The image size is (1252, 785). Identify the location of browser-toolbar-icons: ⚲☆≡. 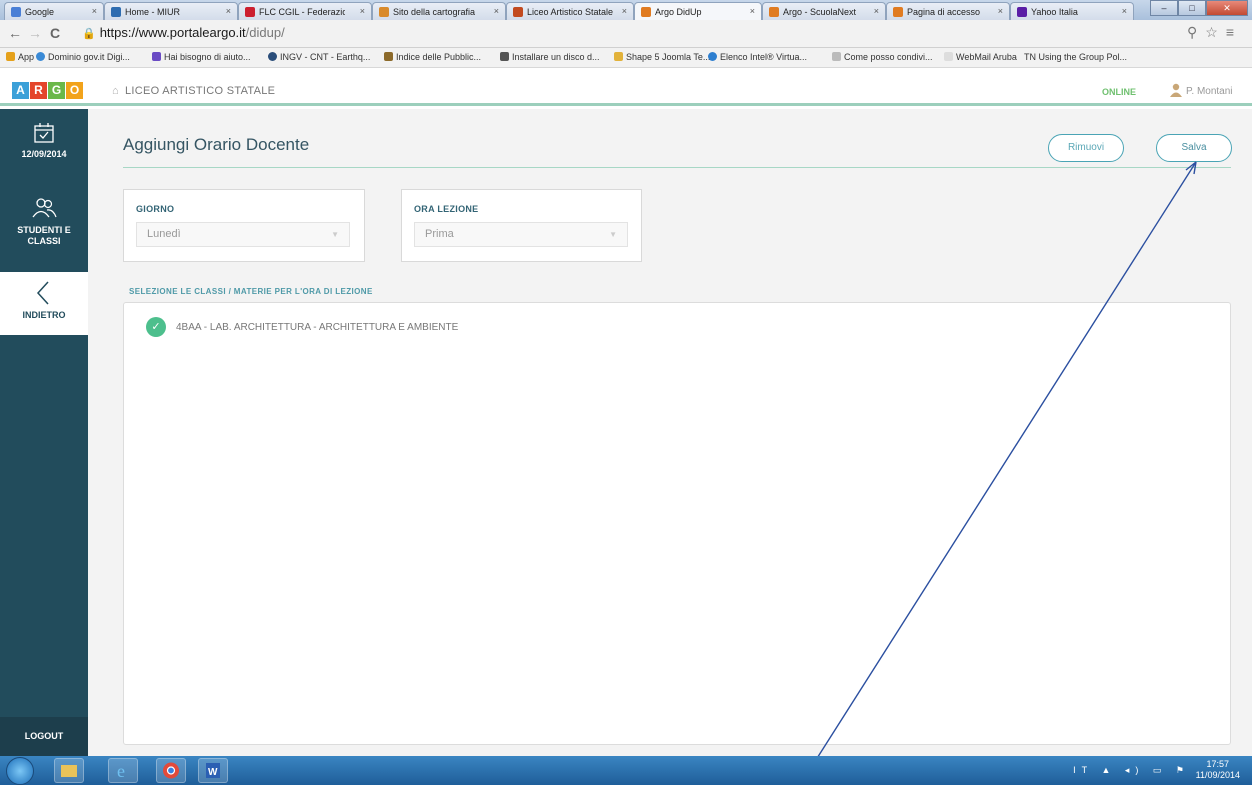
(1214, 32).